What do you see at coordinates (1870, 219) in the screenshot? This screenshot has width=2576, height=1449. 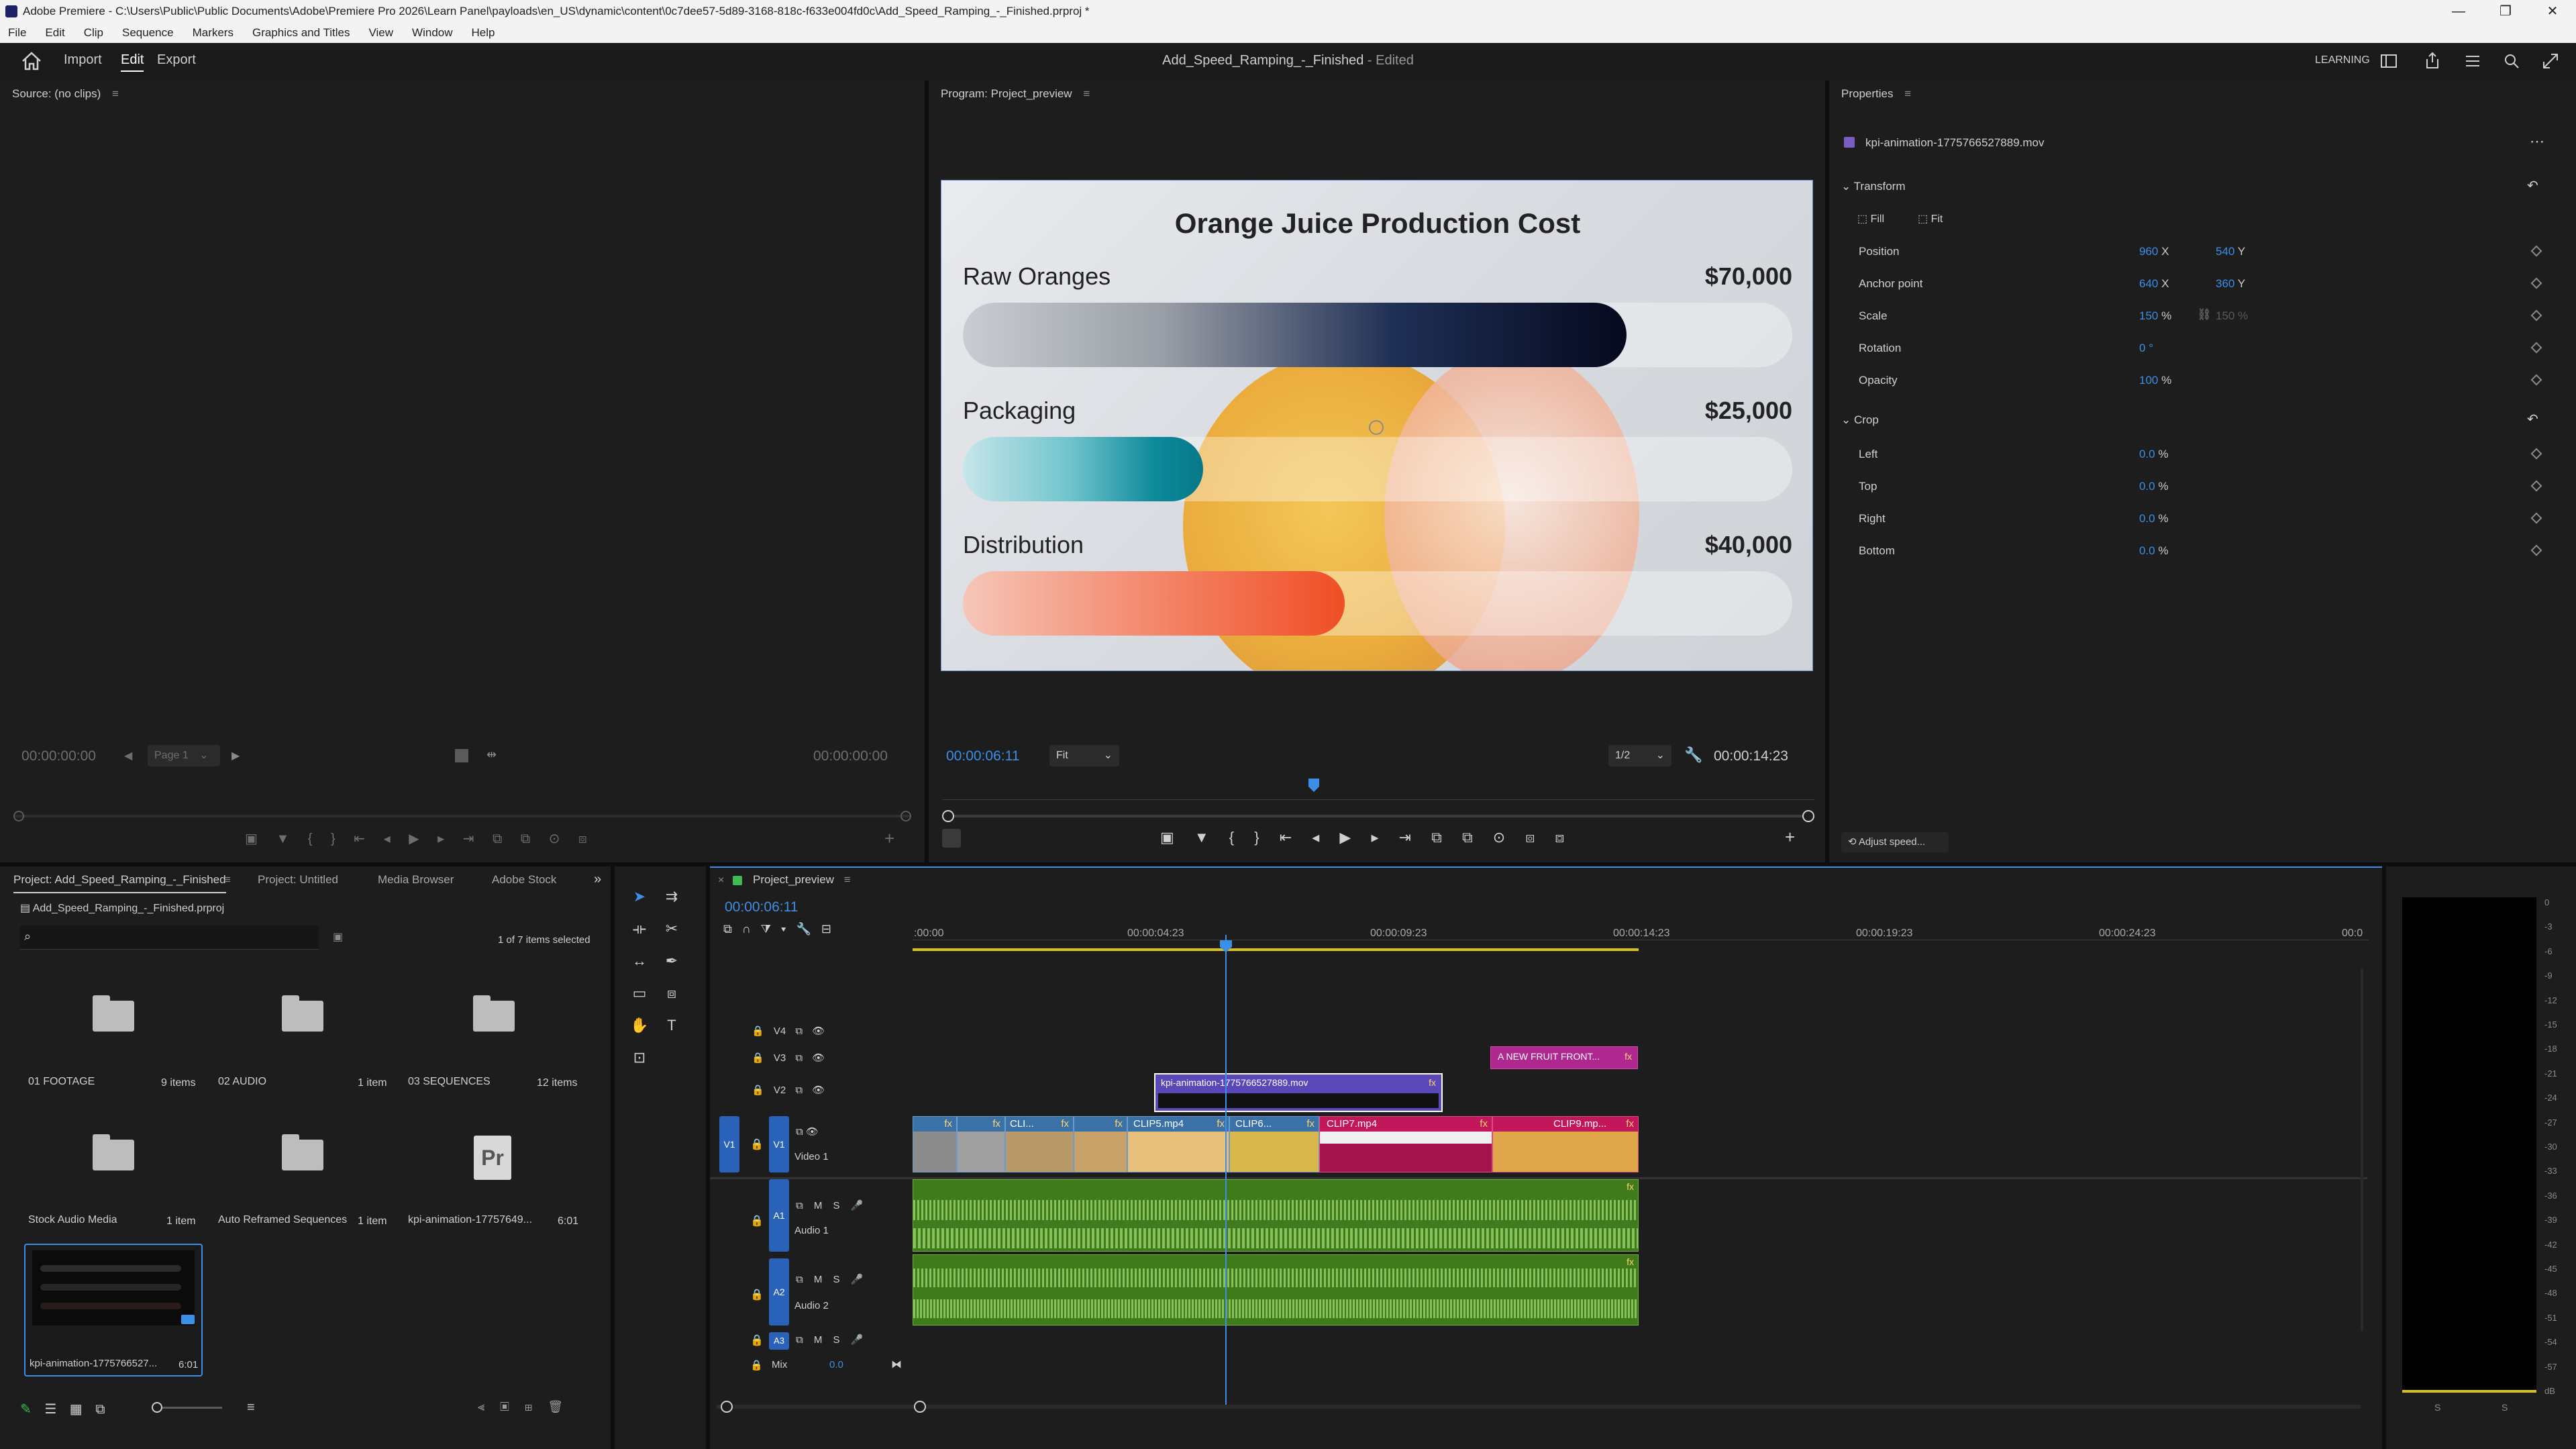 I see `fill-button: ⬚ Fill` at bounding box center [1870, 219].